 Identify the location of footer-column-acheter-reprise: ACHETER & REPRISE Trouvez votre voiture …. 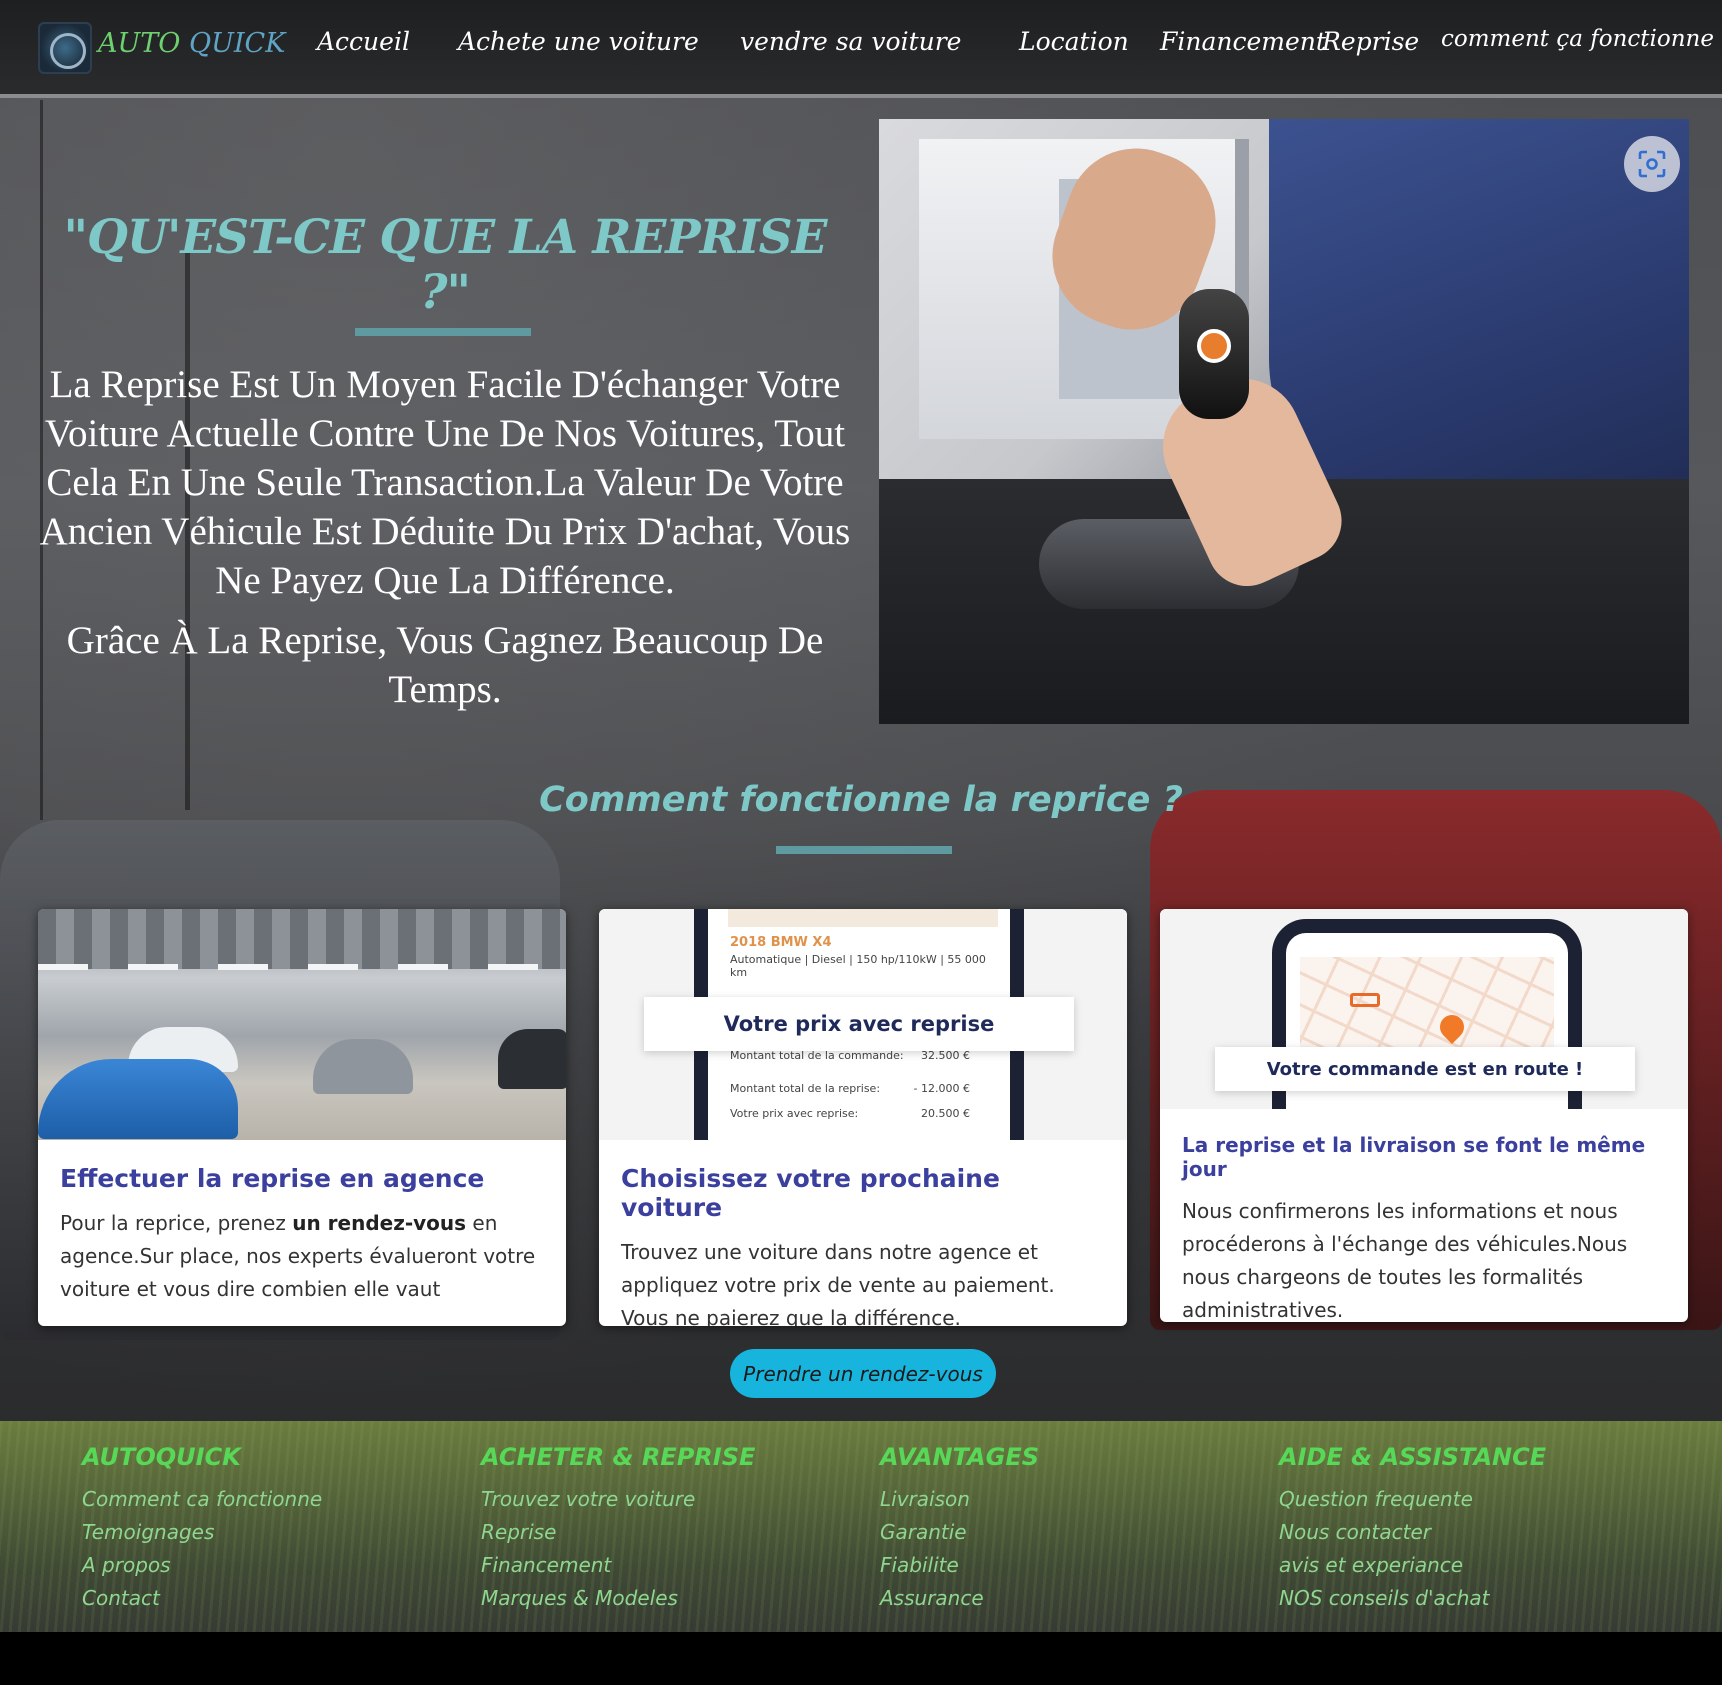
(618, 1529).